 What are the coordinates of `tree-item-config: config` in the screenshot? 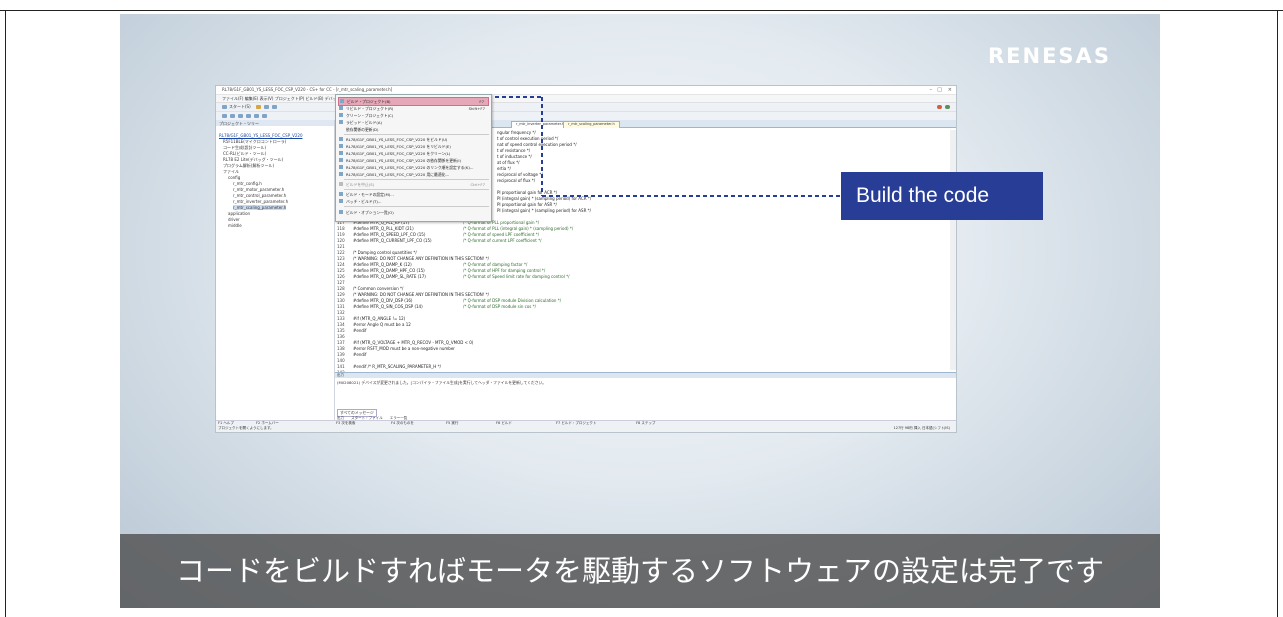 It's located at (234, 177).